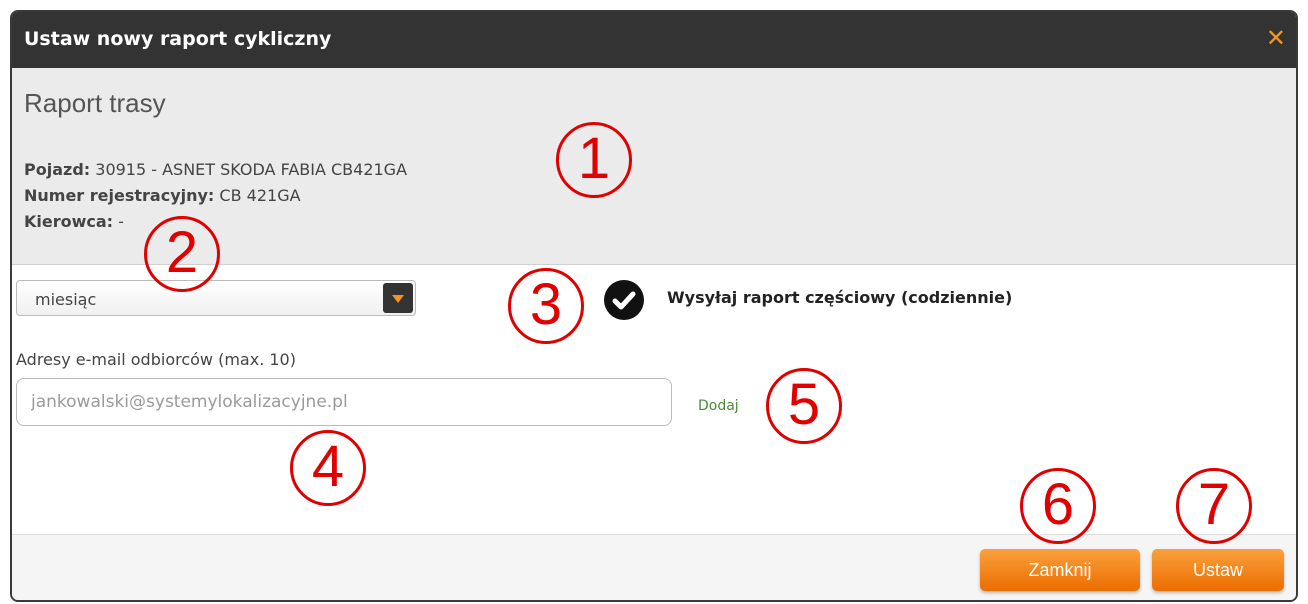 This screenshot has height=604, width=1308. Describe the element at coordinates (840, 297) in the screenshot. I see `partial-report-label: Wysyłaj raport częściowy (codziennie)` at that location.